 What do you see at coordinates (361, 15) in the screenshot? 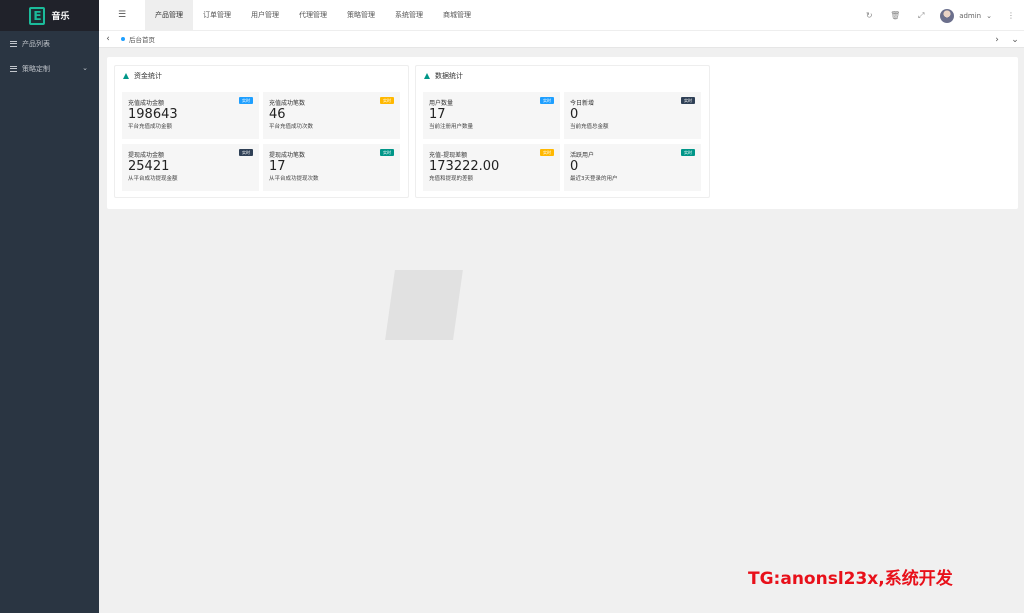
I see `tab-strategy: 策略管理` at bounding box center [361, 15].